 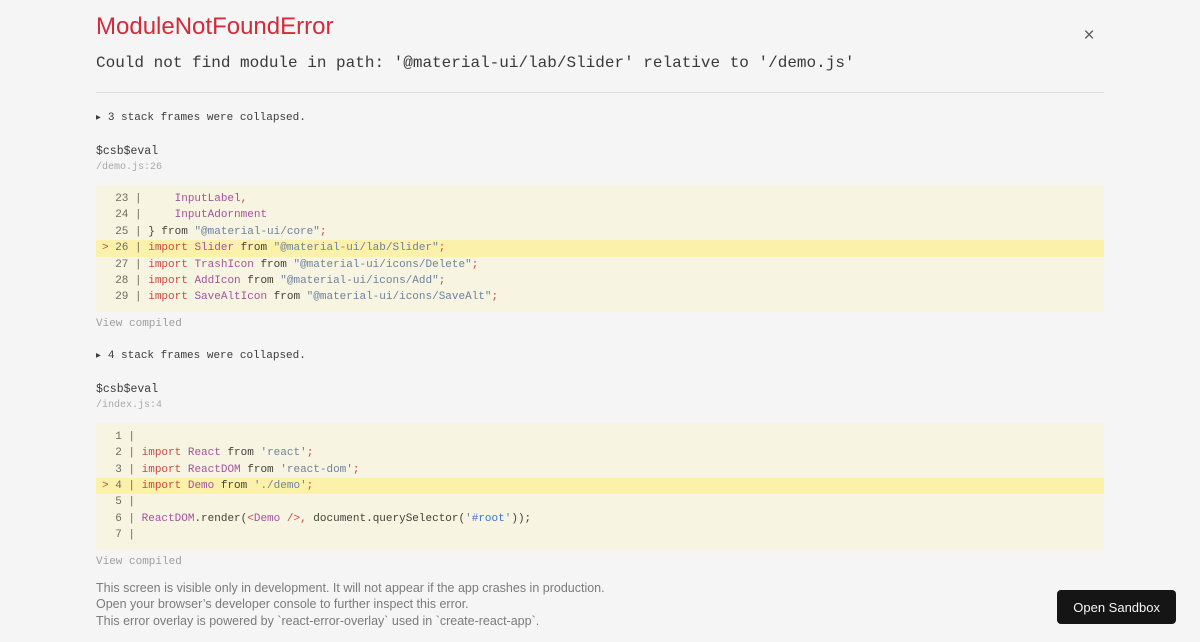 What do you see at coordinates (206, 355) in the screenshot?
I see `collapsed-frames-label: 4 stack frames were collapsed.` at bounding box center [206, 355].